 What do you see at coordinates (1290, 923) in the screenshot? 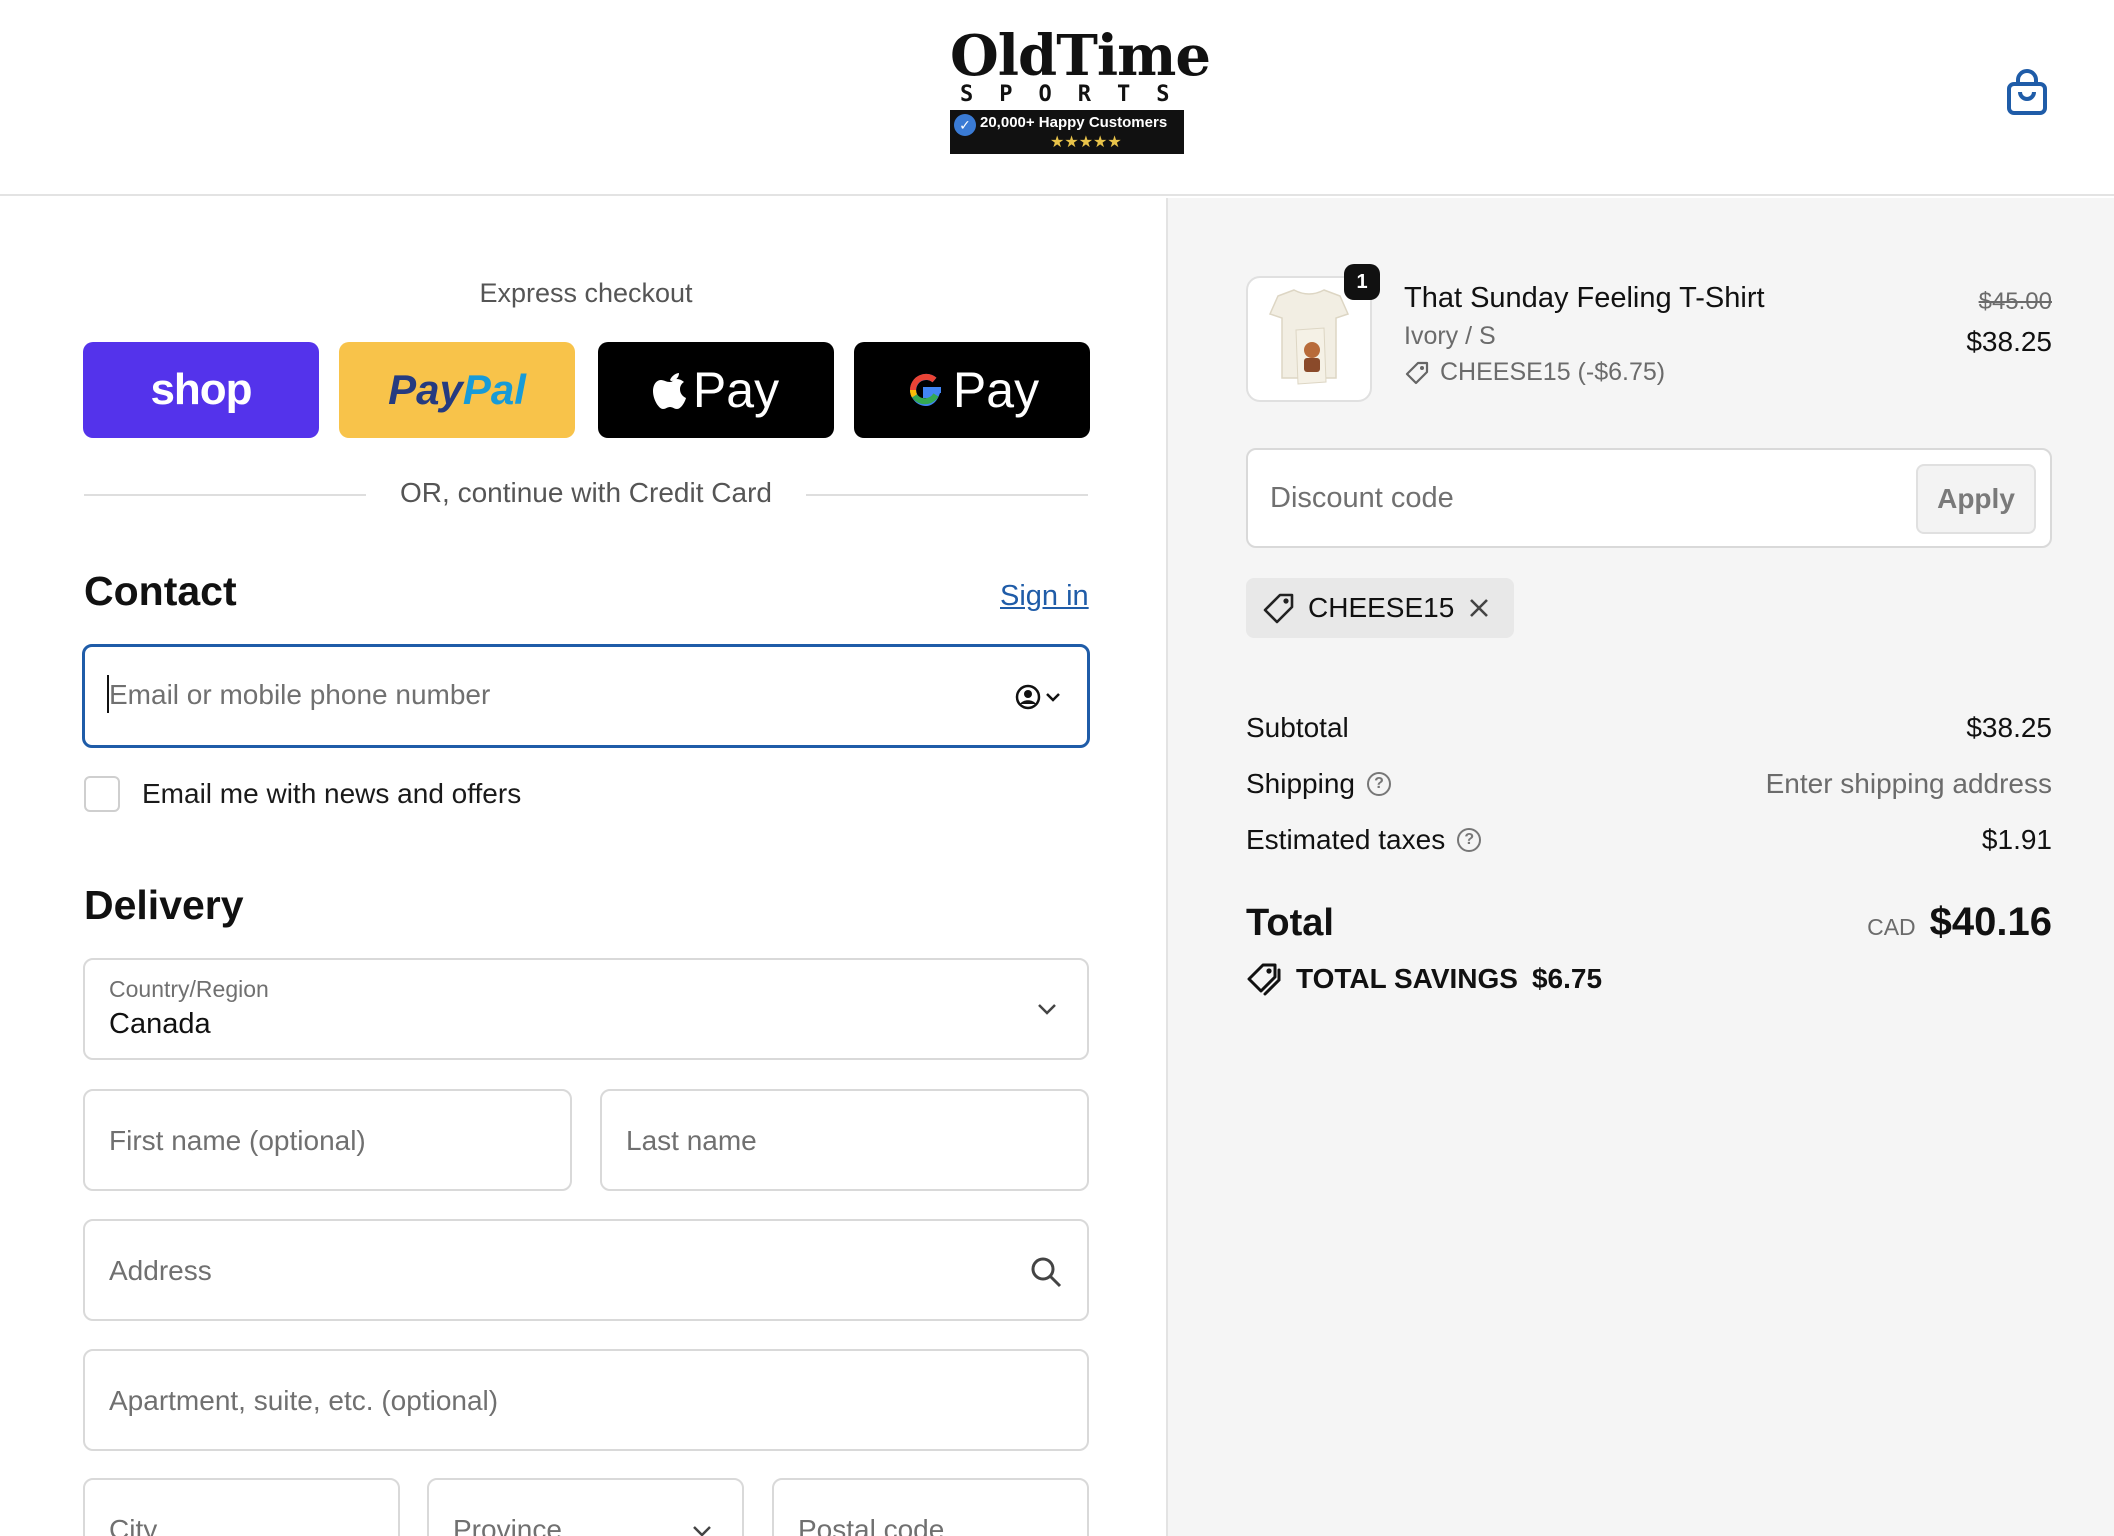
I see `total-label: Total` at bounding box center [1290, 923].